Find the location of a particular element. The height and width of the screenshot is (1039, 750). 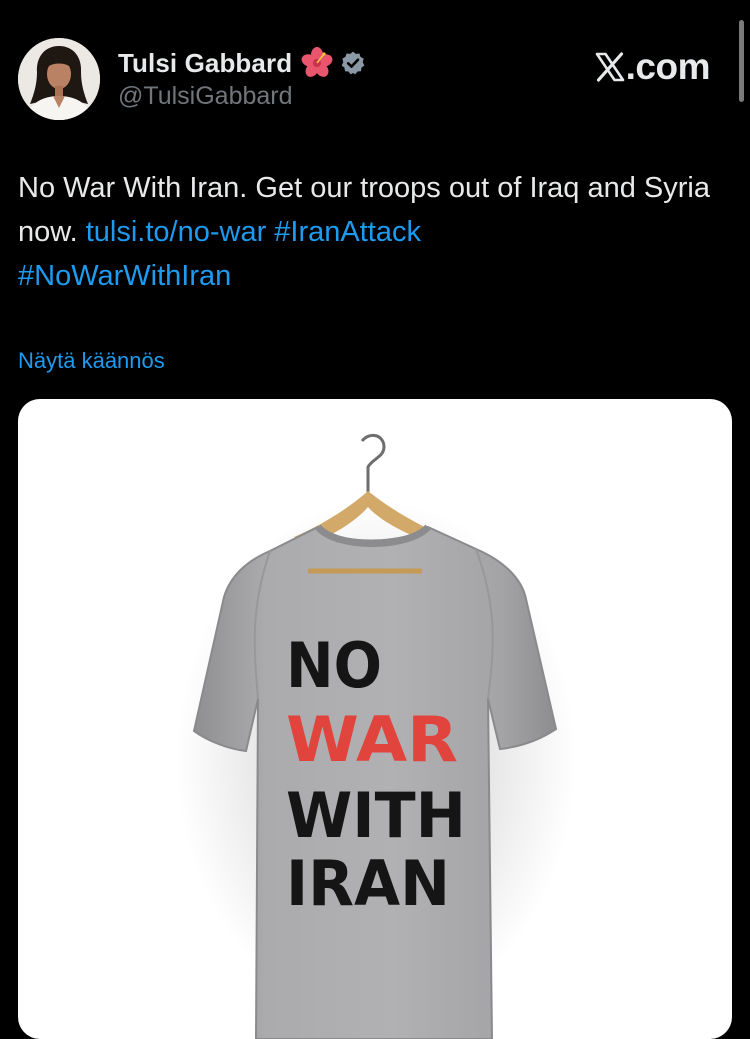

shirt-text-iran: IRAN is located at coordinates (368, 883).